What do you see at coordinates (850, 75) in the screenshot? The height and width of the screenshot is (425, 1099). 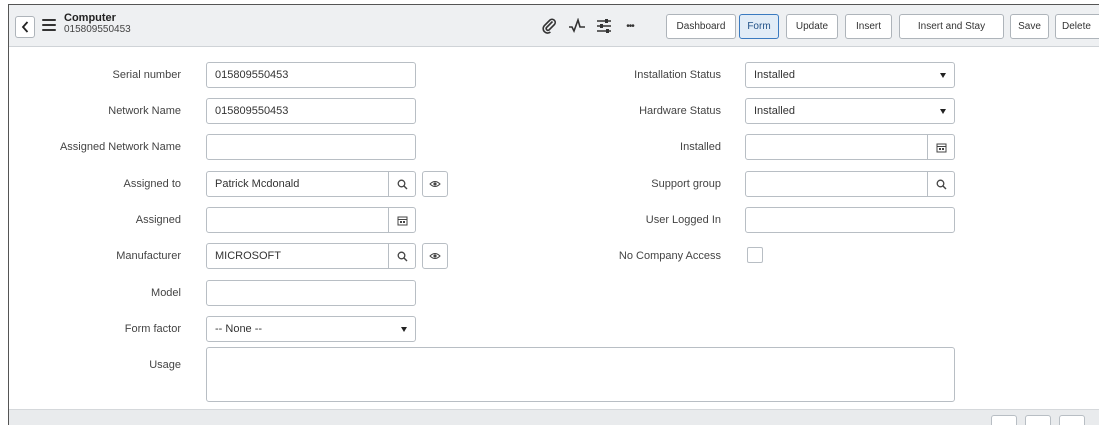 I see `installation-status-select: Installed` at bounding box center [850, 75].